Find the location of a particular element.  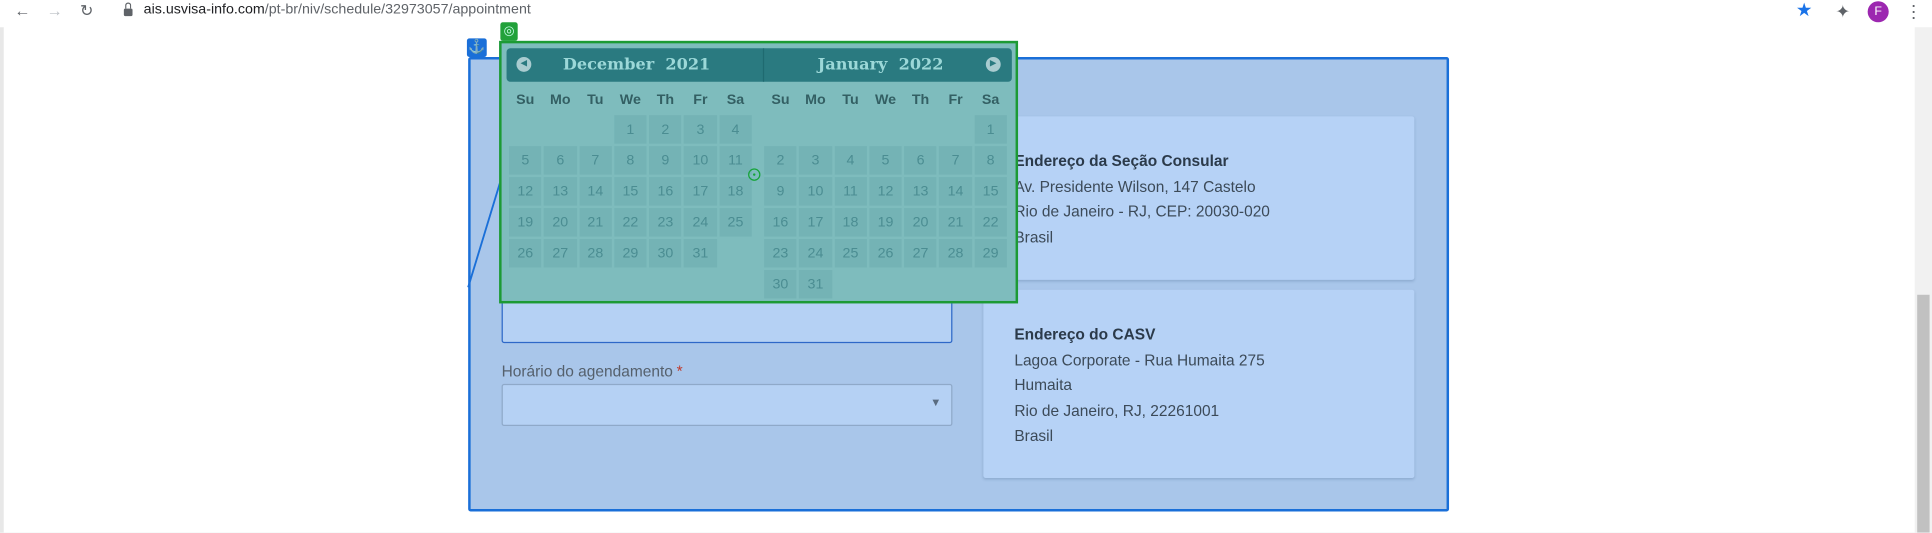

calendar-day: 26 is located at coordinates (885, 253).